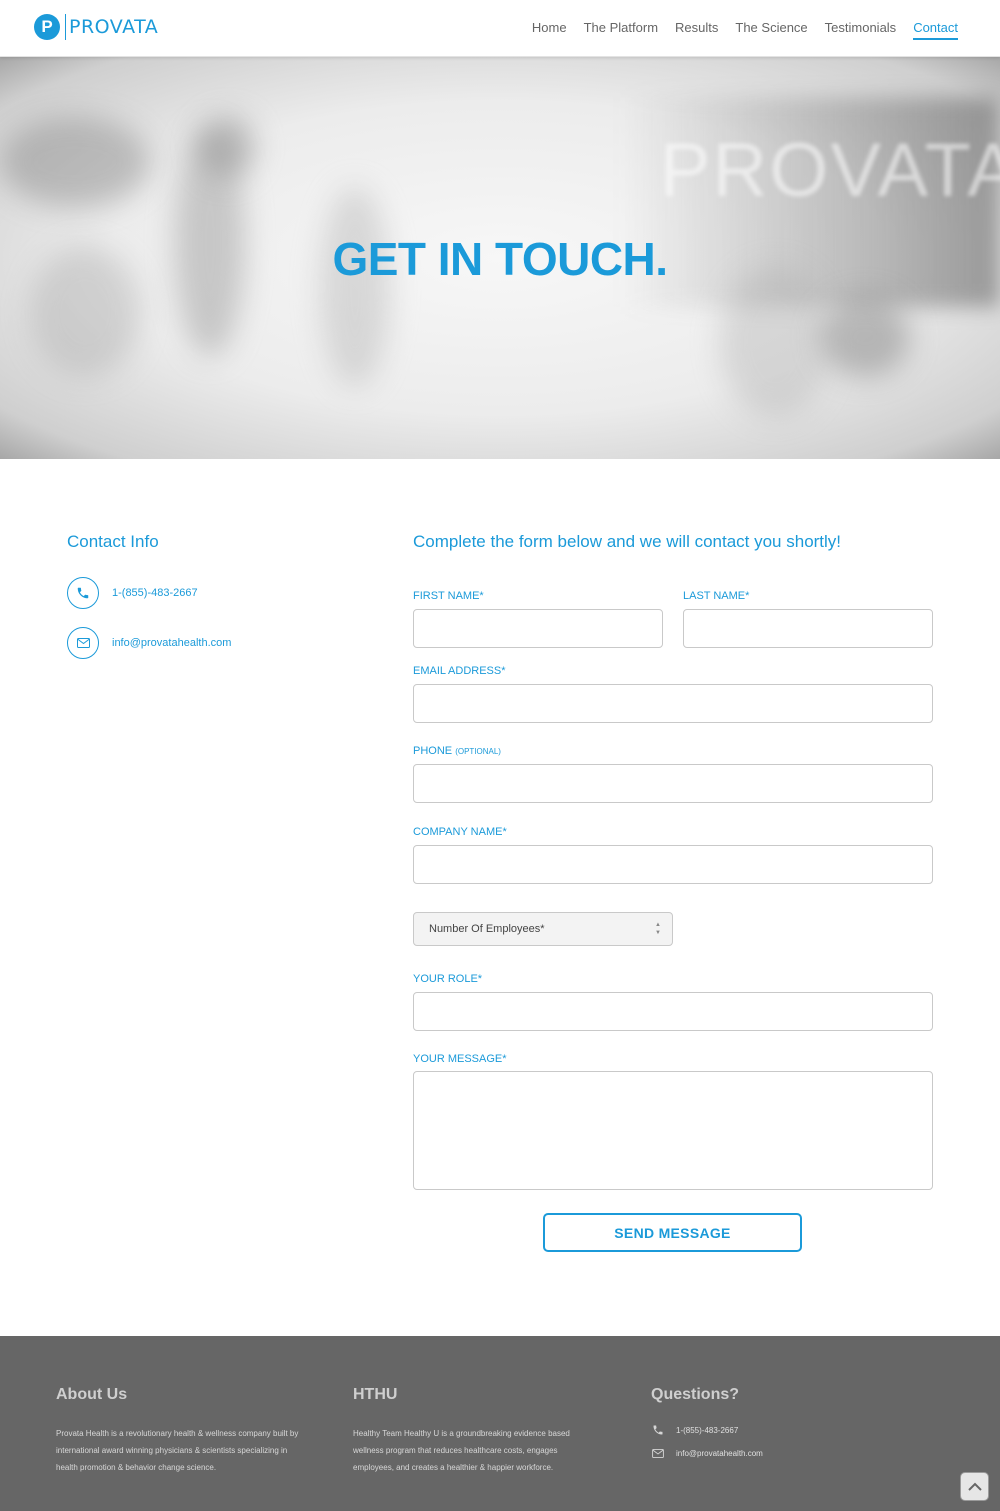 The image size is (1000, 1511). Describe the element at coordinates (478, 751) in the screenshot. I see `phone-optional-text: (OPTIONAL)` at that location.